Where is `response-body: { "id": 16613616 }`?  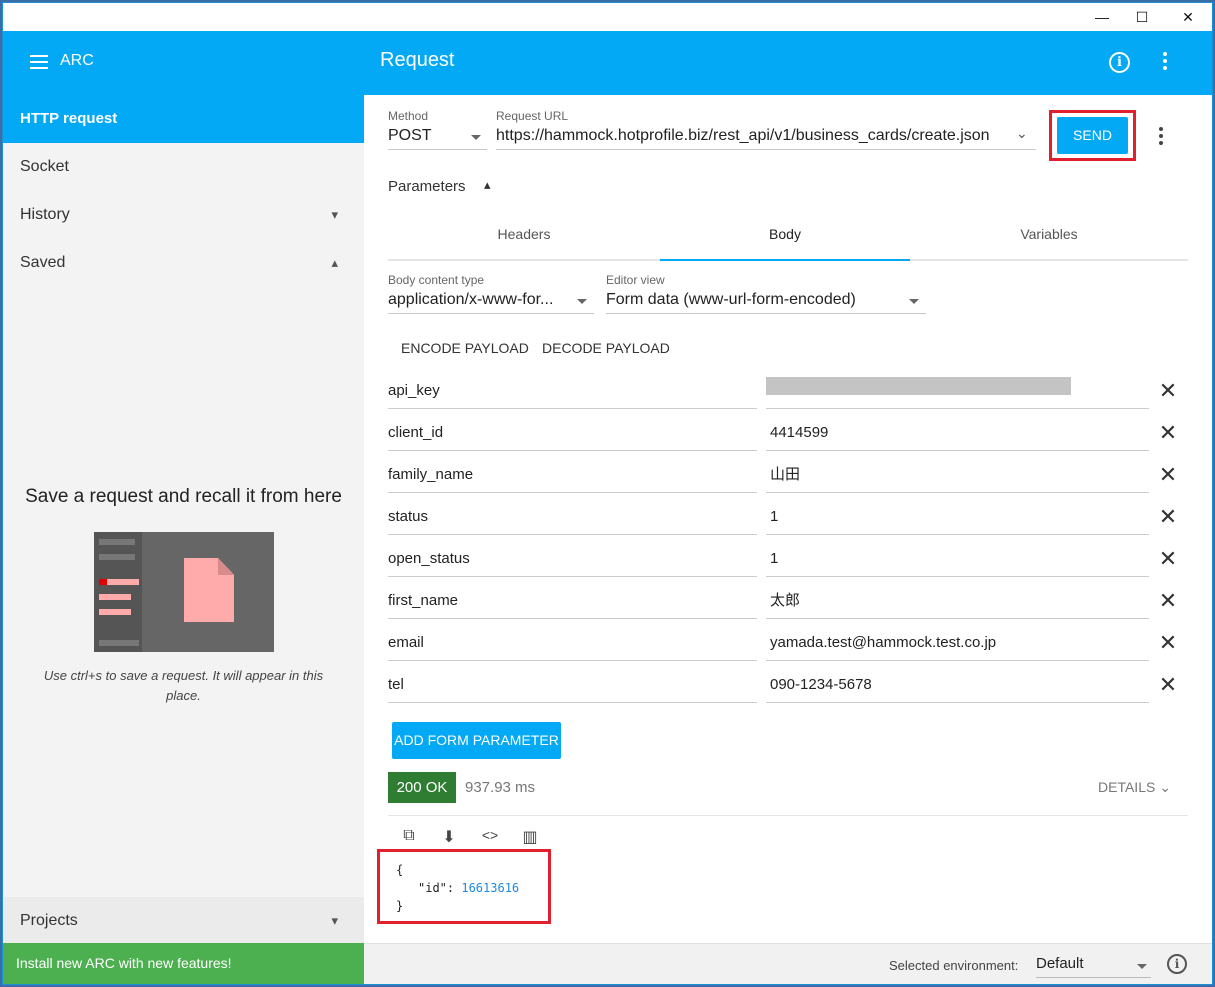
response-body: { "id": 16613616 } is located at coordinates (457, 888).